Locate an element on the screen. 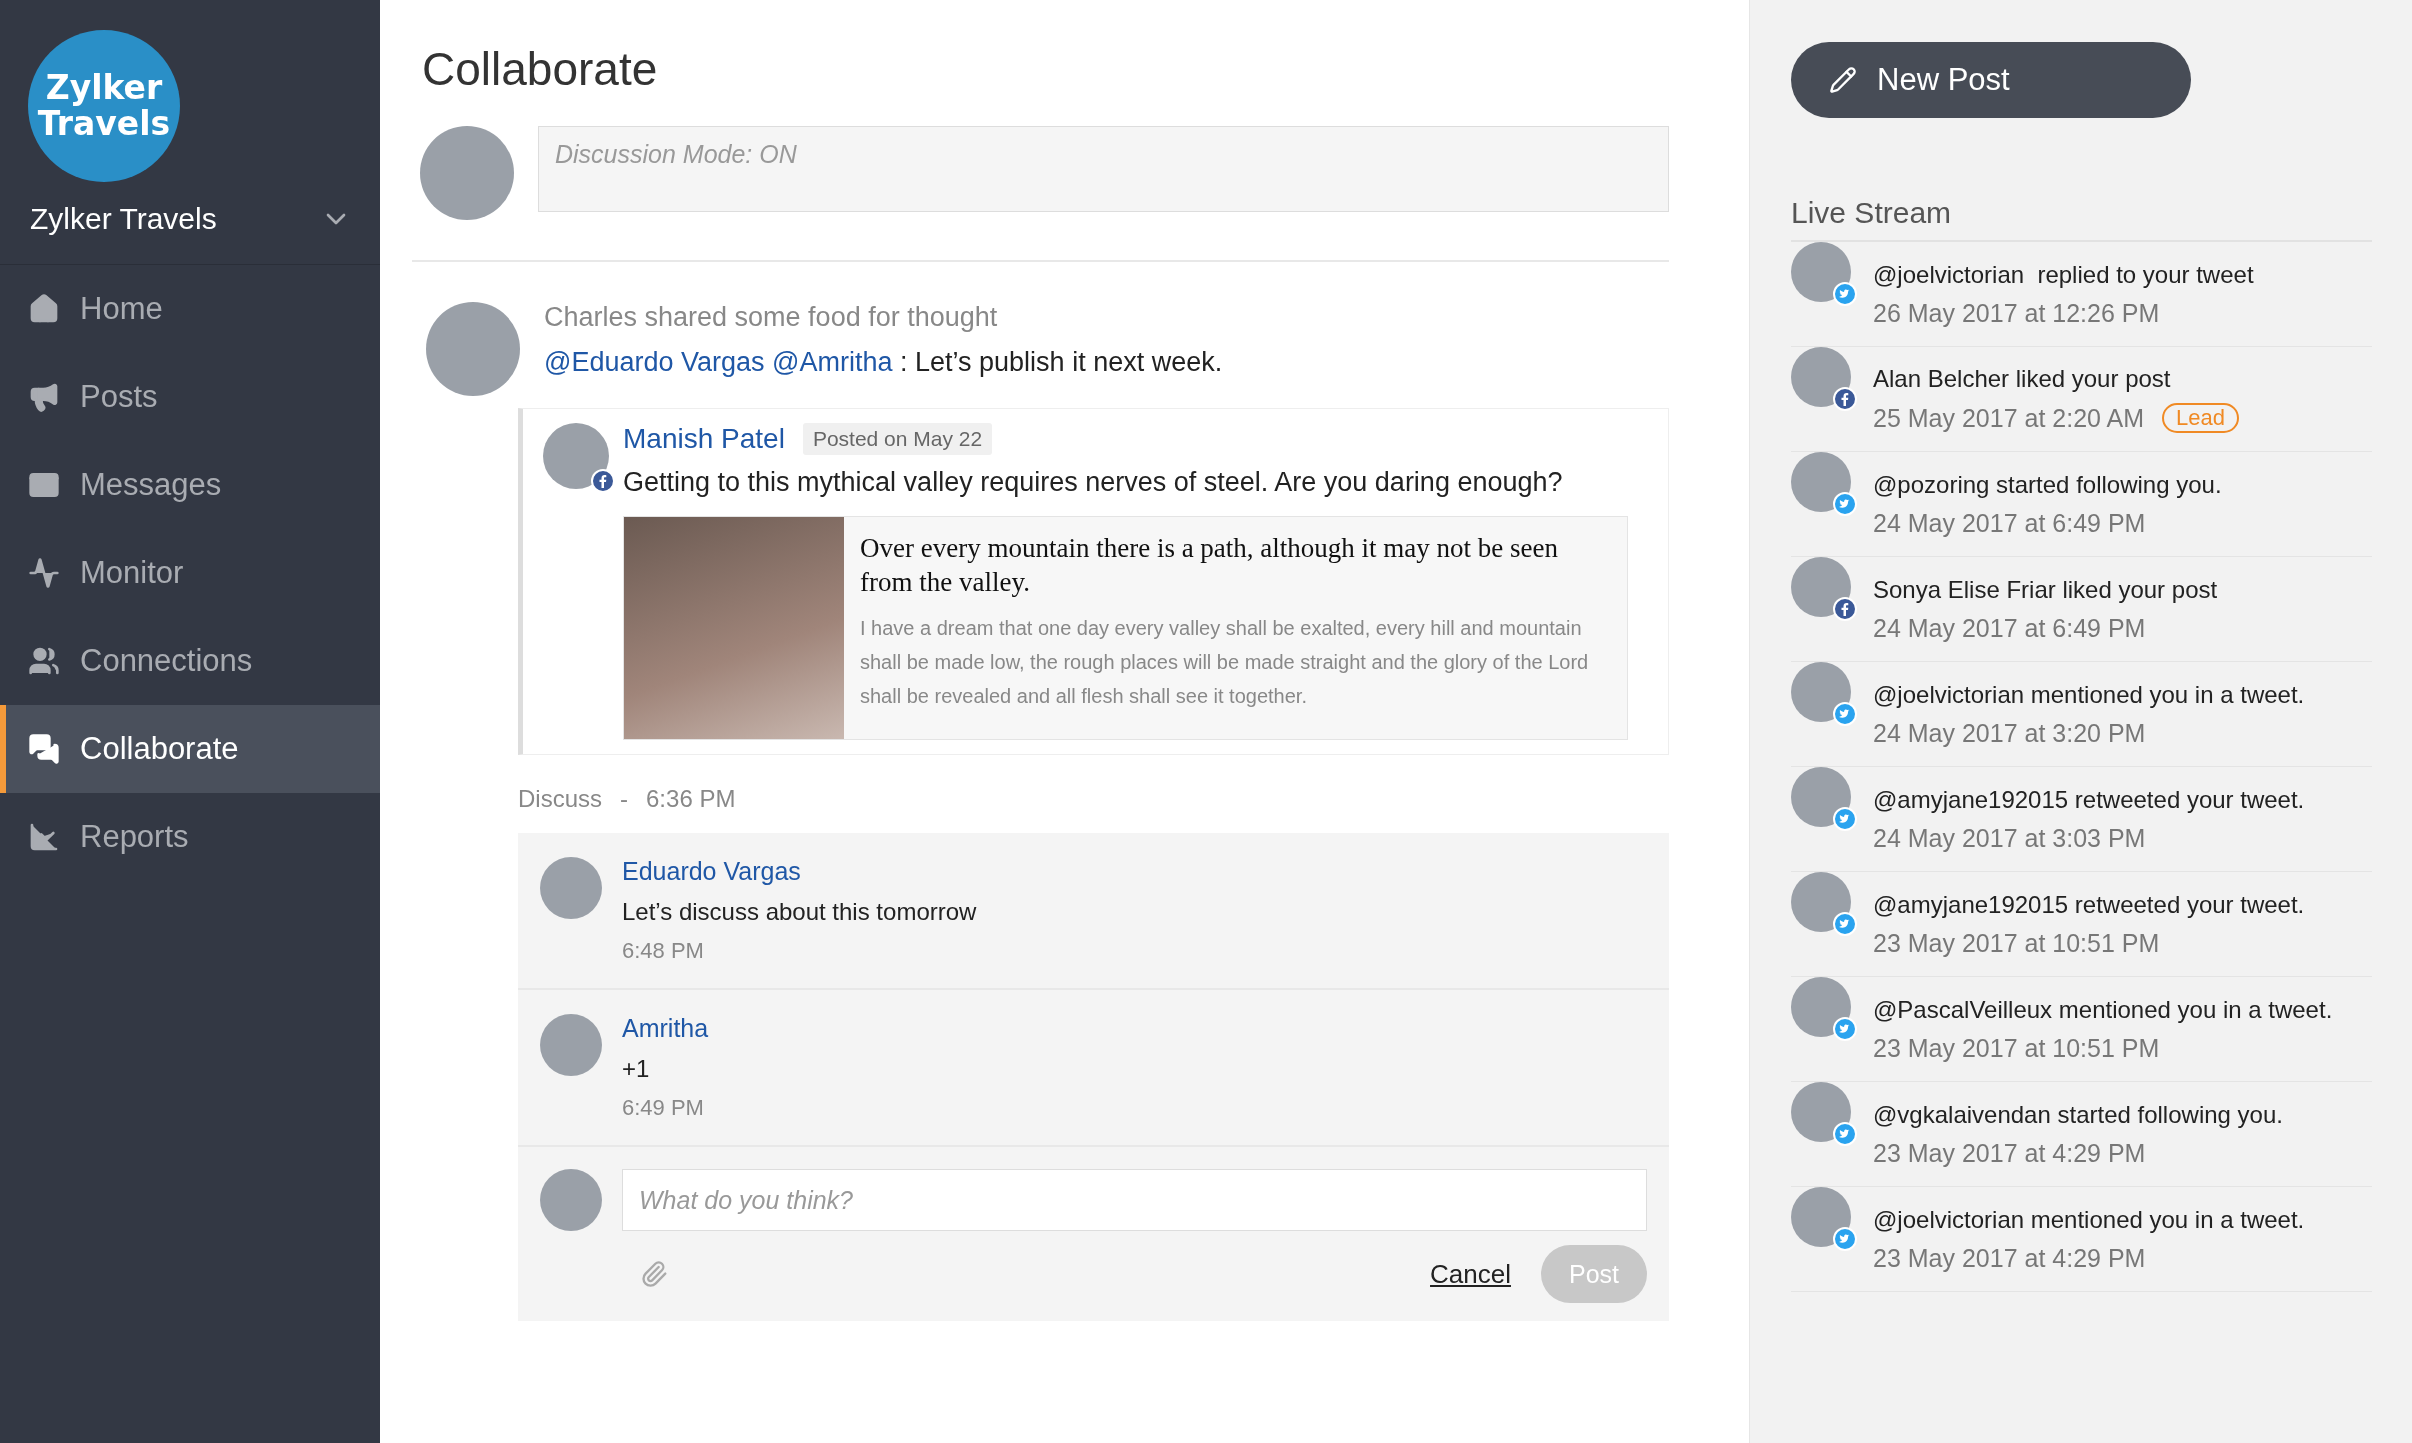 Image resolution: width=2412 pixels, height=1443 pixels. post-text: Getting to this mythical valley requires nerves of steel. Are you daring enough? is located at coordinates (1093, 482).